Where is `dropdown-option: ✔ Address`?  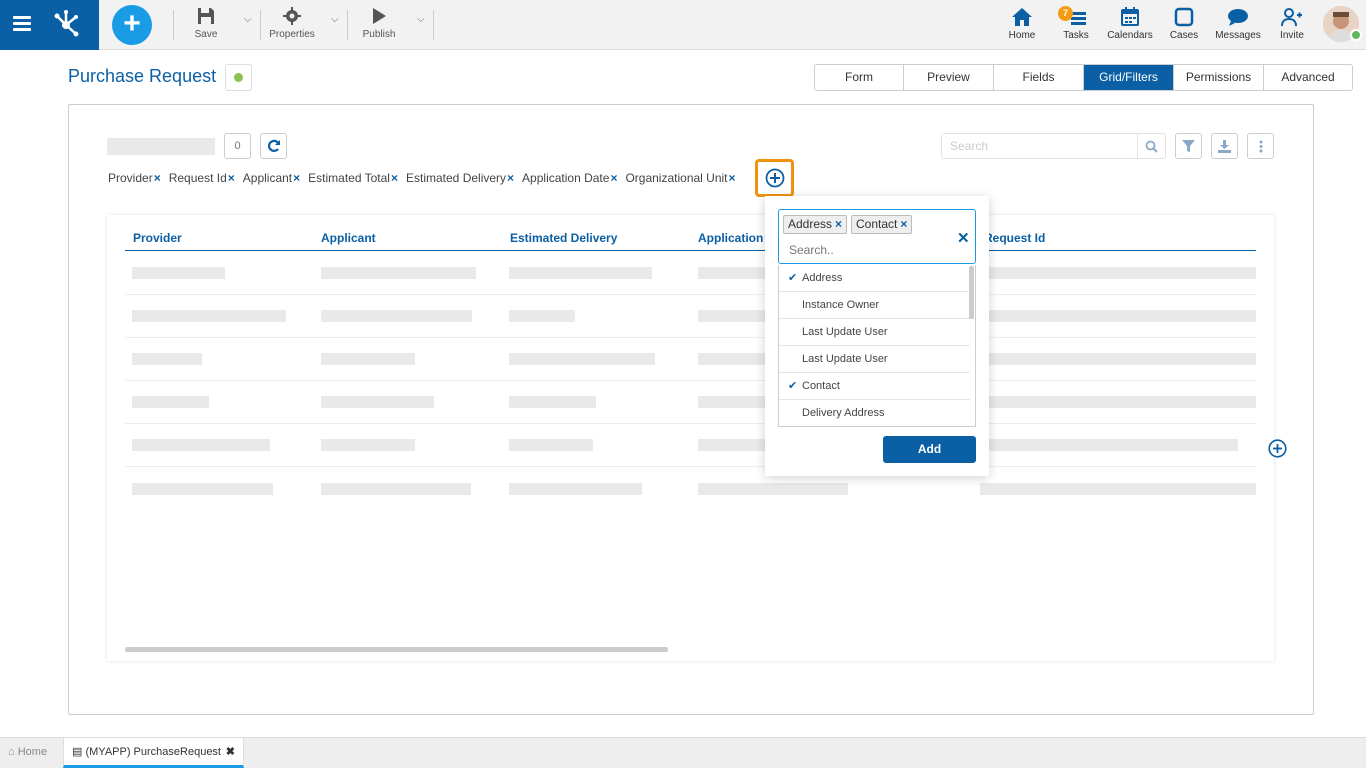
dropdown-option: ✔ Address is located at coordinates (874, 278).